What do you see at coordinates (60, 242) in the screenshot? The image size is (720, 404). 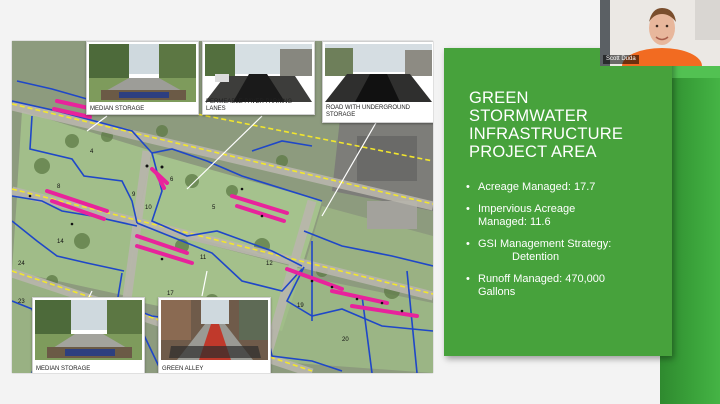 I see `area-label: 14` at bounding box center [60, 242].